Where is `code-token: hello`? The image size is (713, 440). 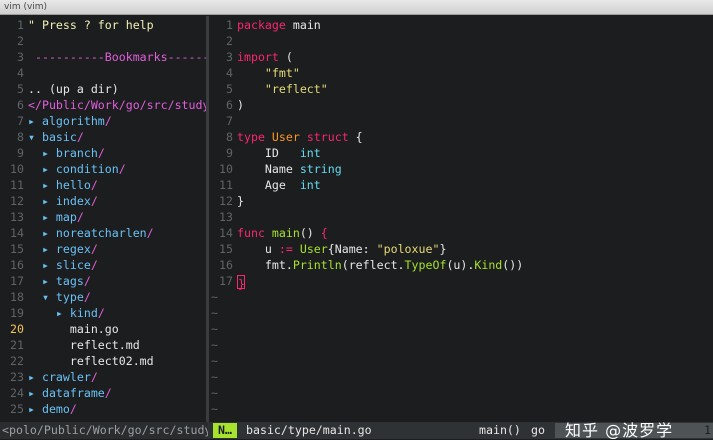
code-token: hello is located at coordinates (73, 185).